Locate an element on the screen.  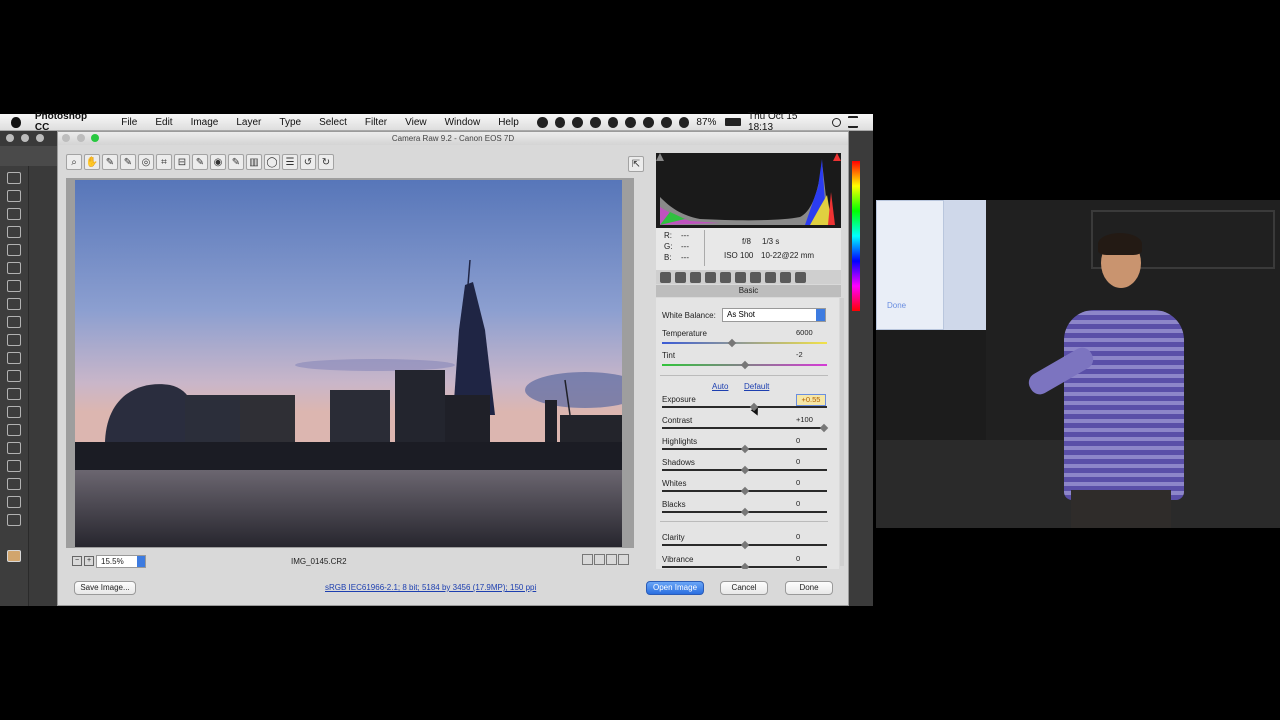
zoom-in-icon: + is located at coordinates (89, 561).